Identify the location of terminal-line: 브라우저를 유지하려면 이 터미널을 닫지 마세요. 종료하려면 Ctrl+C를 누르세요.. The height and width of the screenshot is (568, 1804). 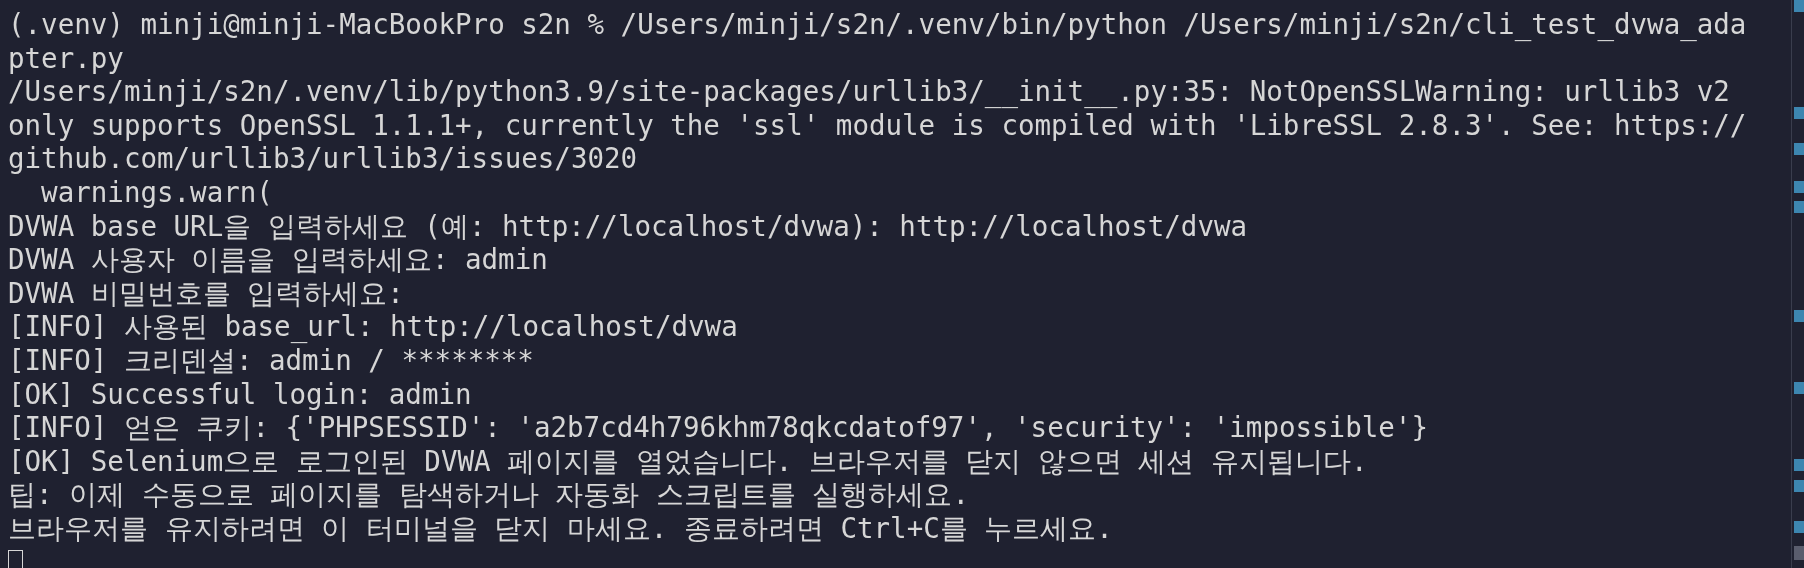
(560, 528).